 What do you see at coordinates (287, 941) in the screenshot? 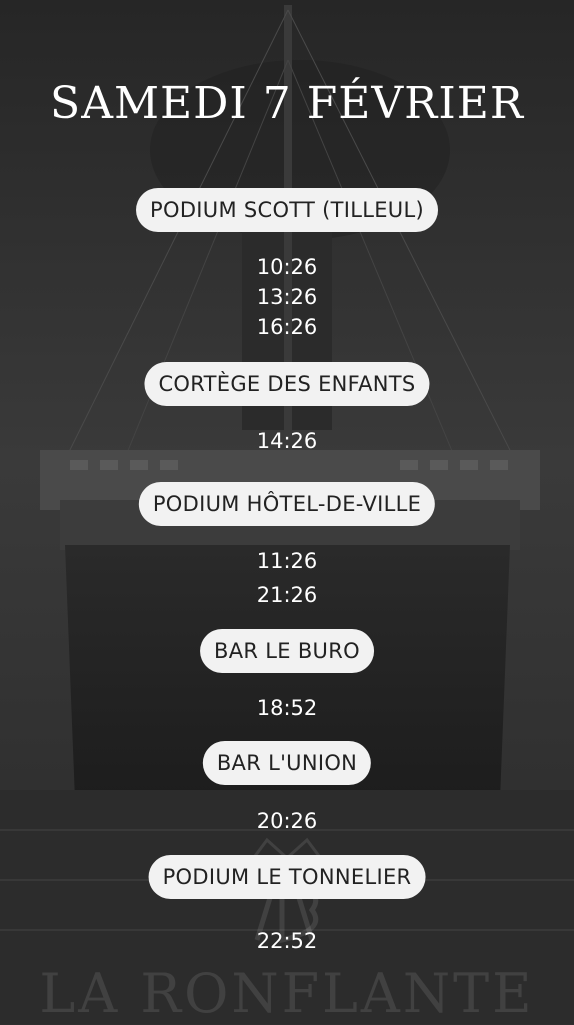
I see `schedule-time: 22:52` at bounding box center [287, 941].